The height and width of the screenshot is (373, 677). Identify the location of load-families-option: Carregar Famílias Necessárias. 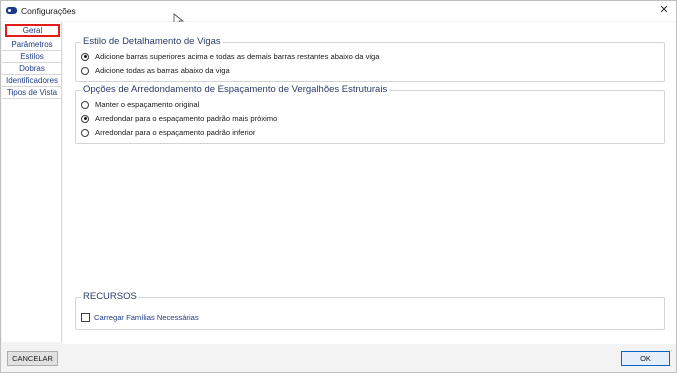
(140, 317).